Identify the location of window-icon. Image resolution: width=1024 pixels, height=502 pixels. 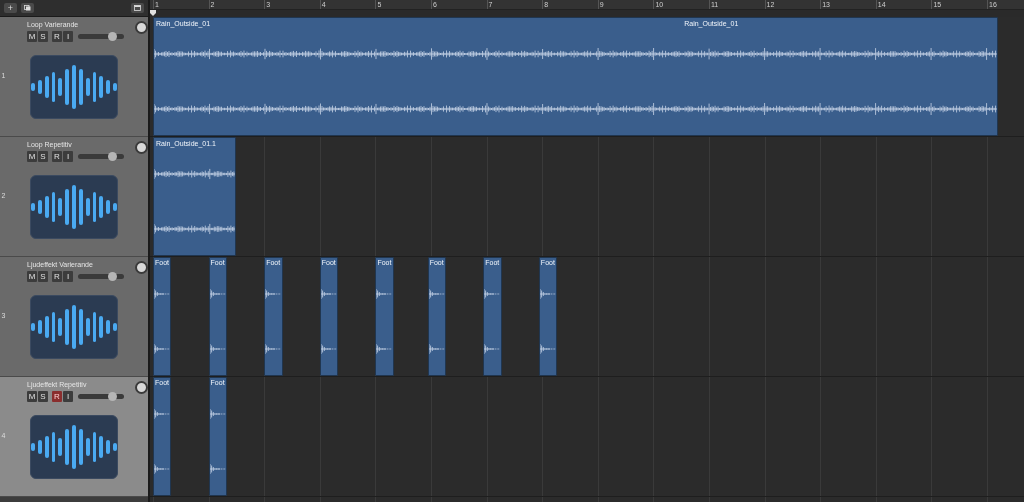
(137, 8).